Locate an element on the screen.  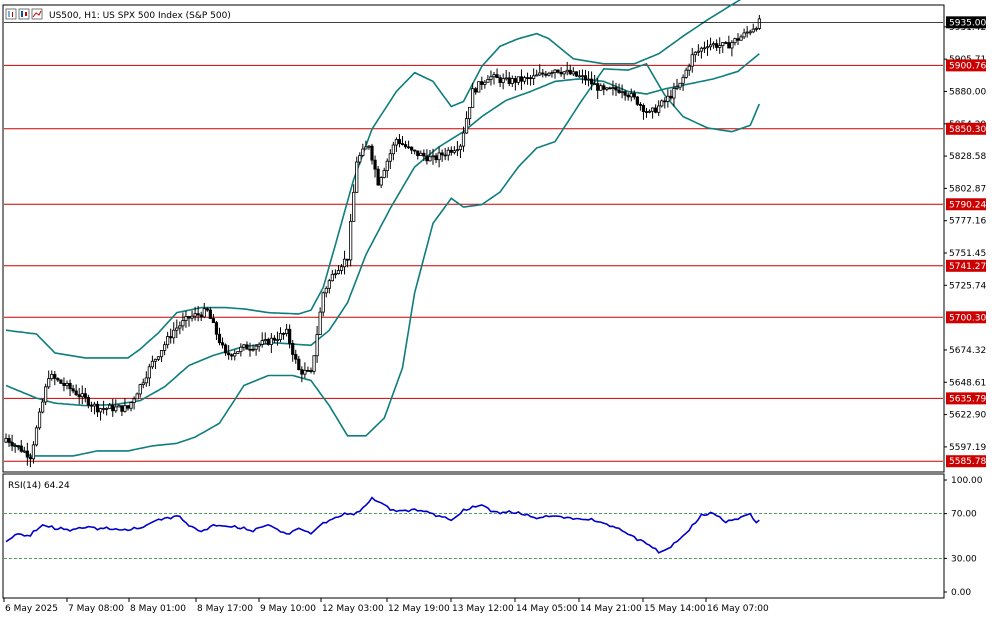
level-tag-label: 5635.79 is located at coordinates (967, 399).